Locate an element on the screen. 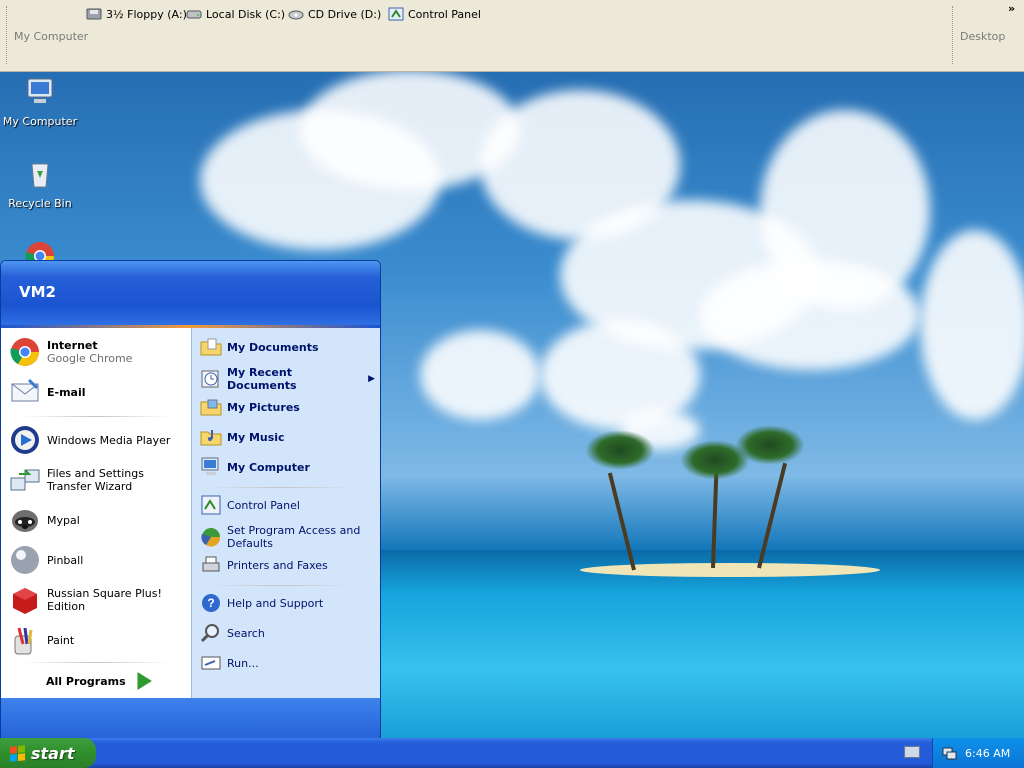 The height and width of the screenshot is (768, 1024). toolbar-control-panel: Control Panel is located at coordinates (434, 14).